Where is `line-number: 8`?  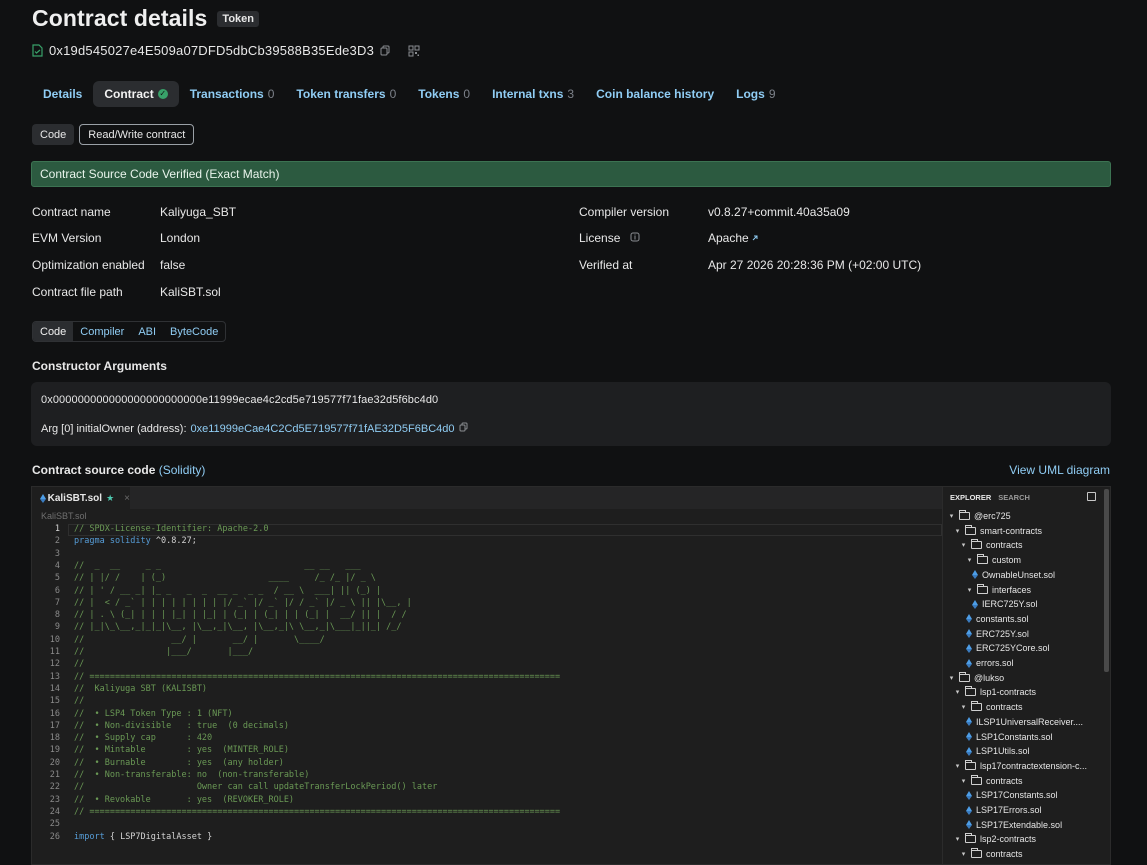 line-number: 8 is located at coordinates (57, 615).